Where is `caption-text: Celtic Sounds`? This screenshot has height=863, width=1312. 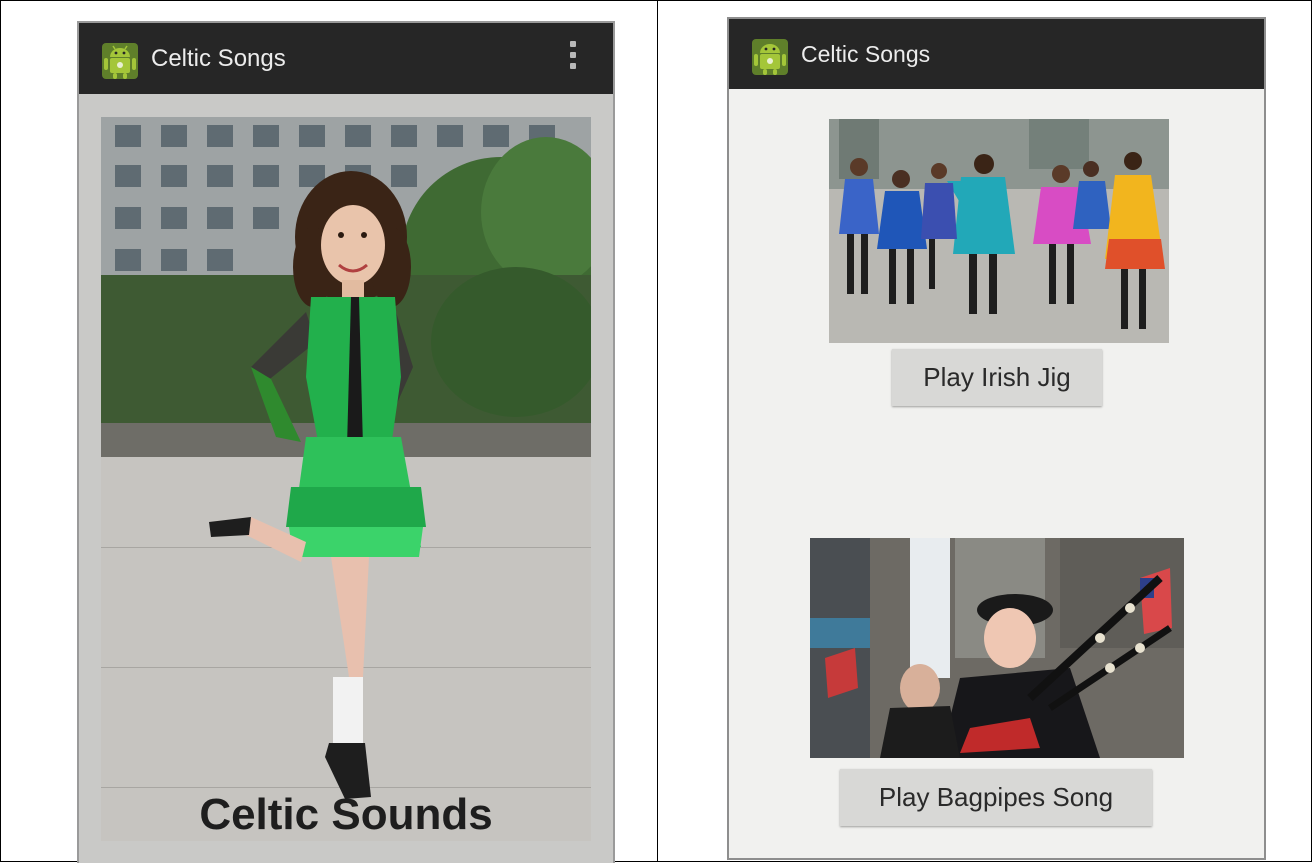 caption-text: Celtic Sounds is located at coordinates (346, 814).